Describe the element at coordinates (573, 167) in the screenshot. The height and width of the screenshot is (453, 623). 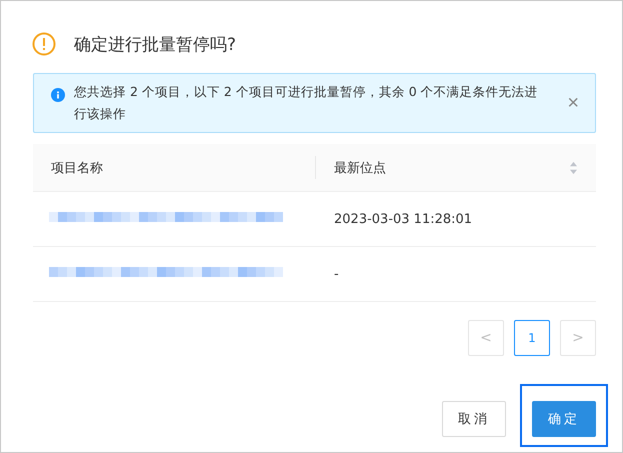
I see `sort-icon` at that location.